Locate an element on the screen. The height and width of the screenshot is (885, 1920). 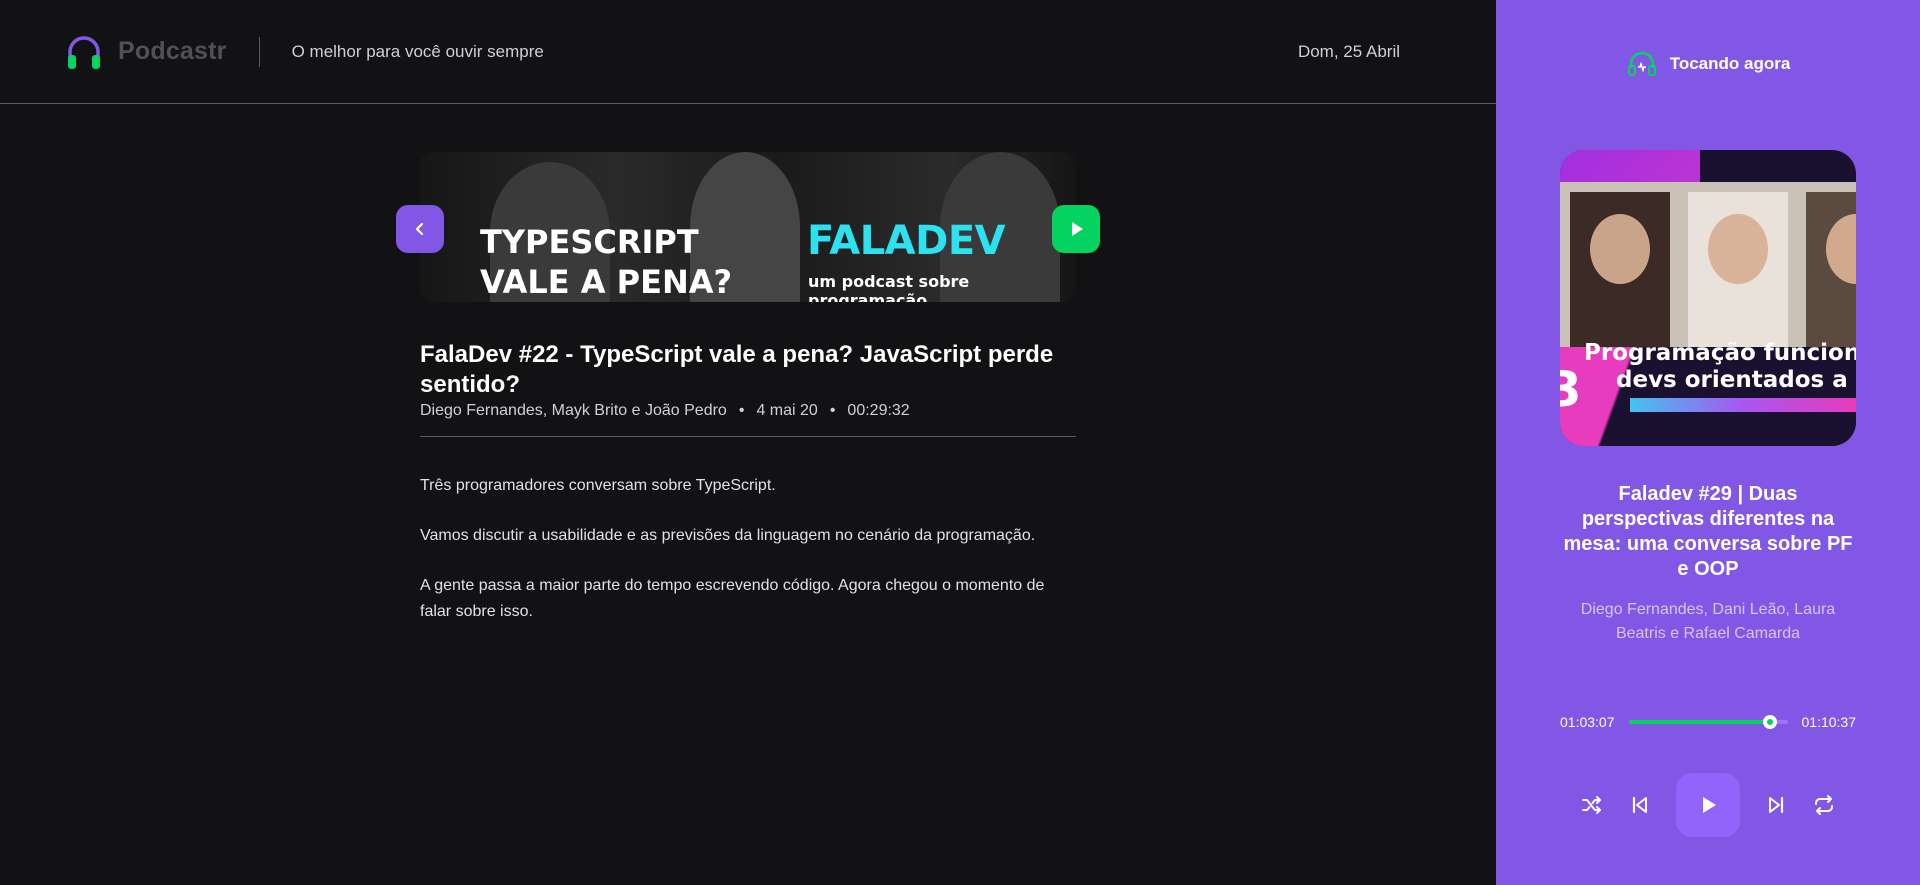
play-button is located at coordinates (1708, 805).